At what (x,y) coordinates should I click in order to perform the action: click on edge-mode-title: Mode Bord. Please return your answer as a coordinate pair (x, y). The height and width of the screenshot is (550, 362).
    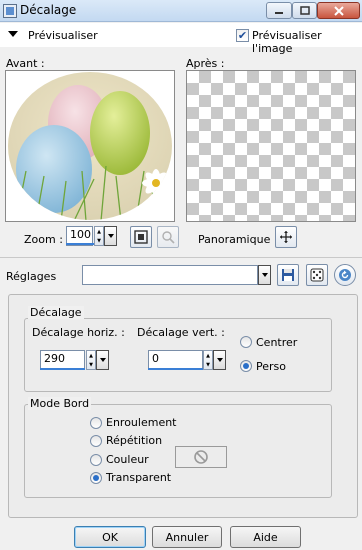
    Looking at the image, I should click on (60, 403).